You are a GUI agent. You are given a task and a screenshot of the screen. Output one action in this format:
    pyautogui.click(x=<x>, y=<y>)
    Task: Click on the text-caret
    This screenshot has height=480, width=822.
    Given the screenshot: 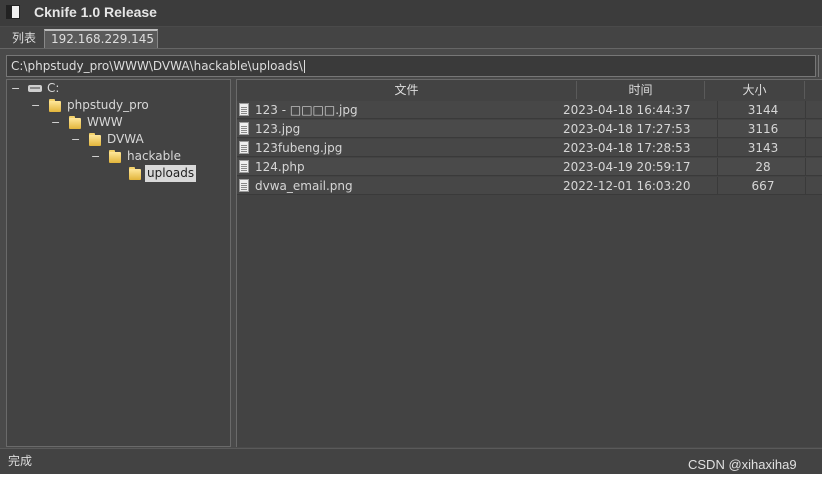 What is the action you would take?
    pyautogui.click(x=304, y=66)
    